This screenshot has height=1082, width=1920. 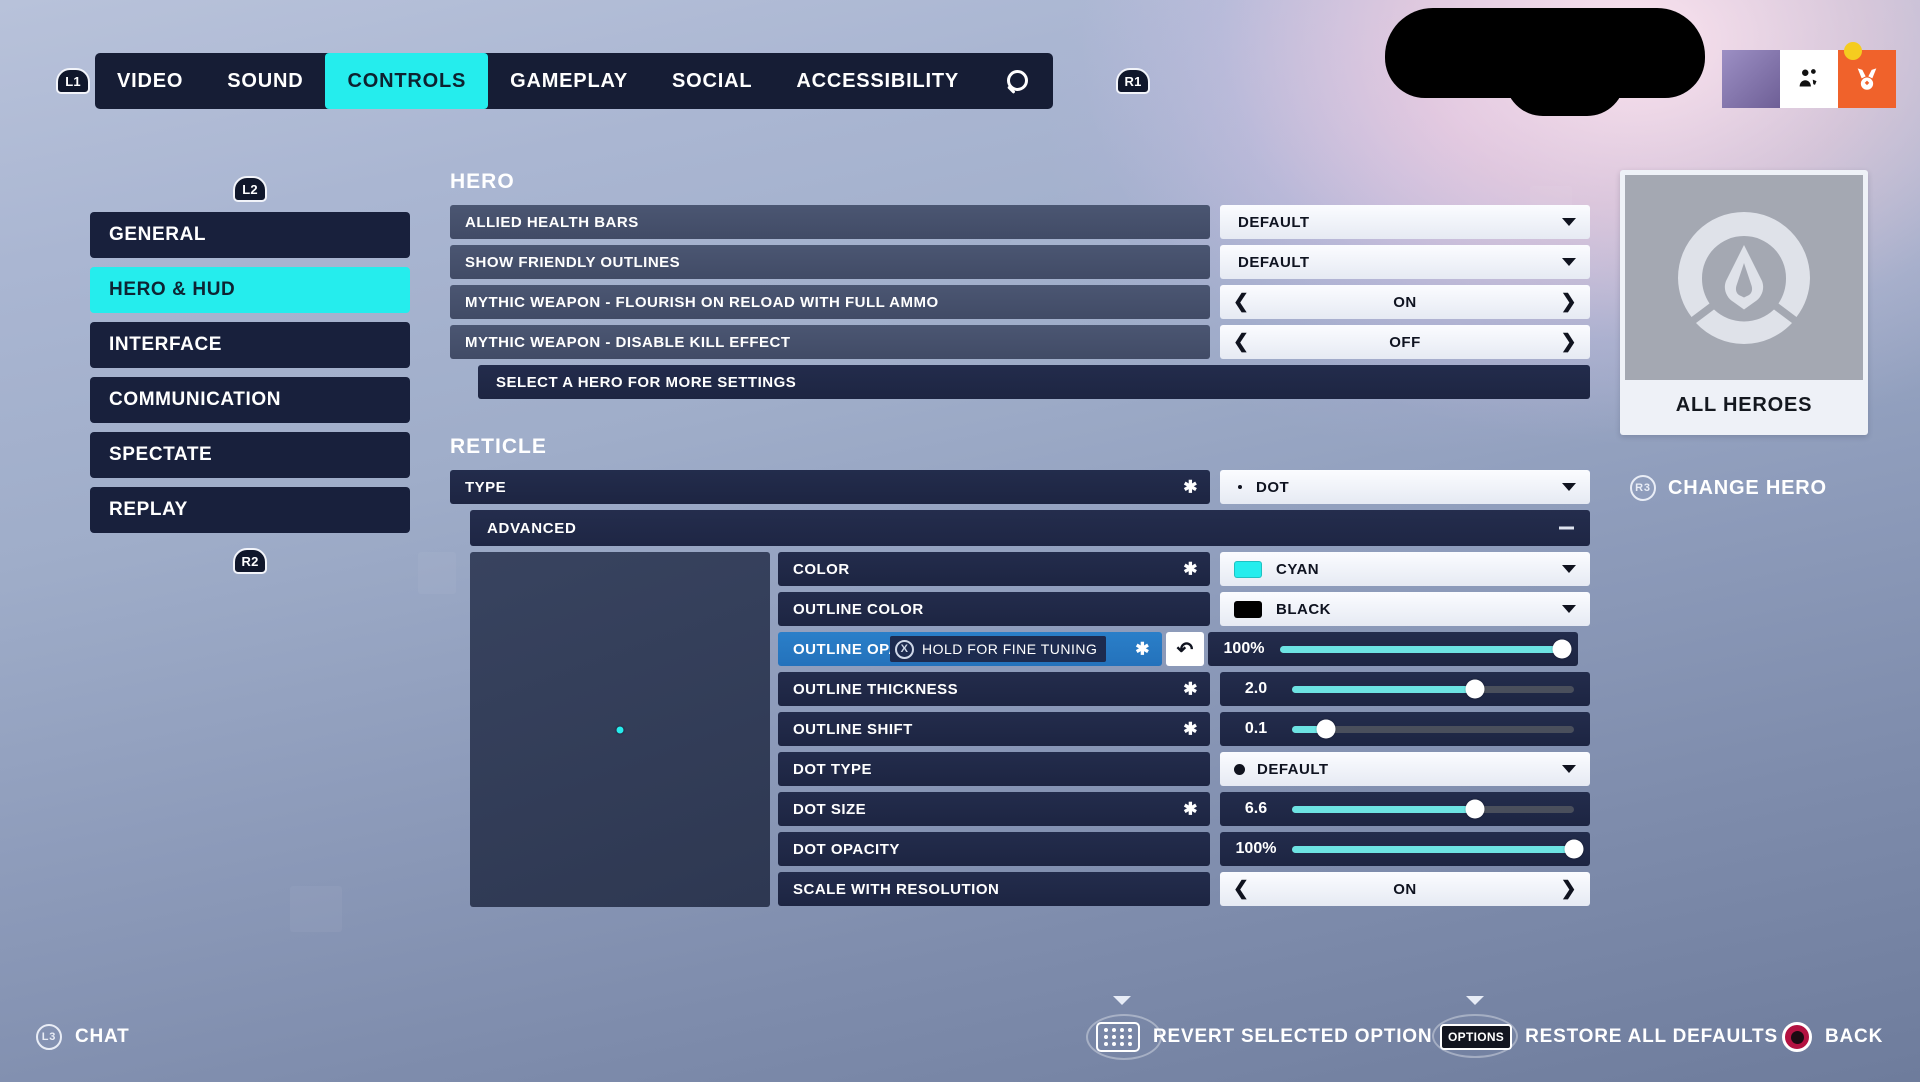 I want to click on stepper-value: OFF, so click(x=1405, y=342).